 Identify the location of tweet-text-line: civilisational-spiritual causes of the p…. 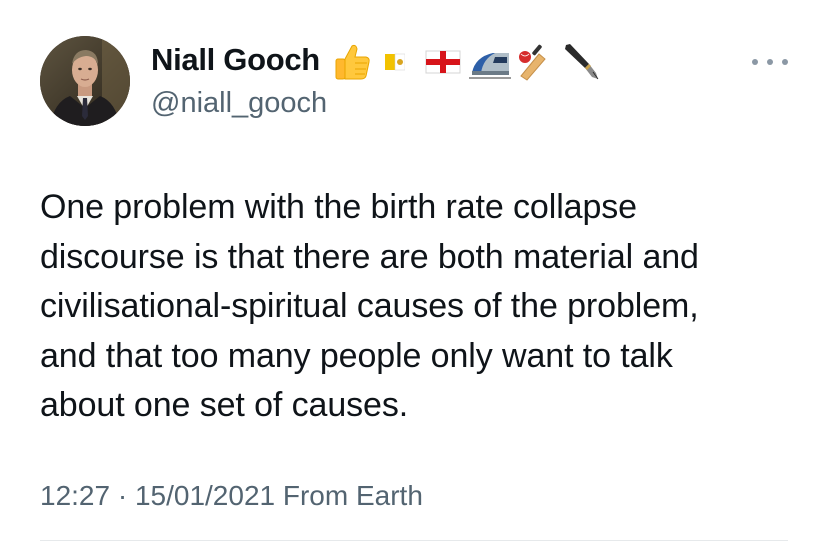
(369, 306).